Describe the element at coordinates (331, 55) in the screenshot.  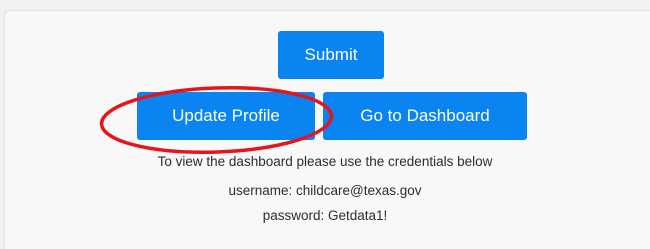
I see `submit-button: Submit` at that location.